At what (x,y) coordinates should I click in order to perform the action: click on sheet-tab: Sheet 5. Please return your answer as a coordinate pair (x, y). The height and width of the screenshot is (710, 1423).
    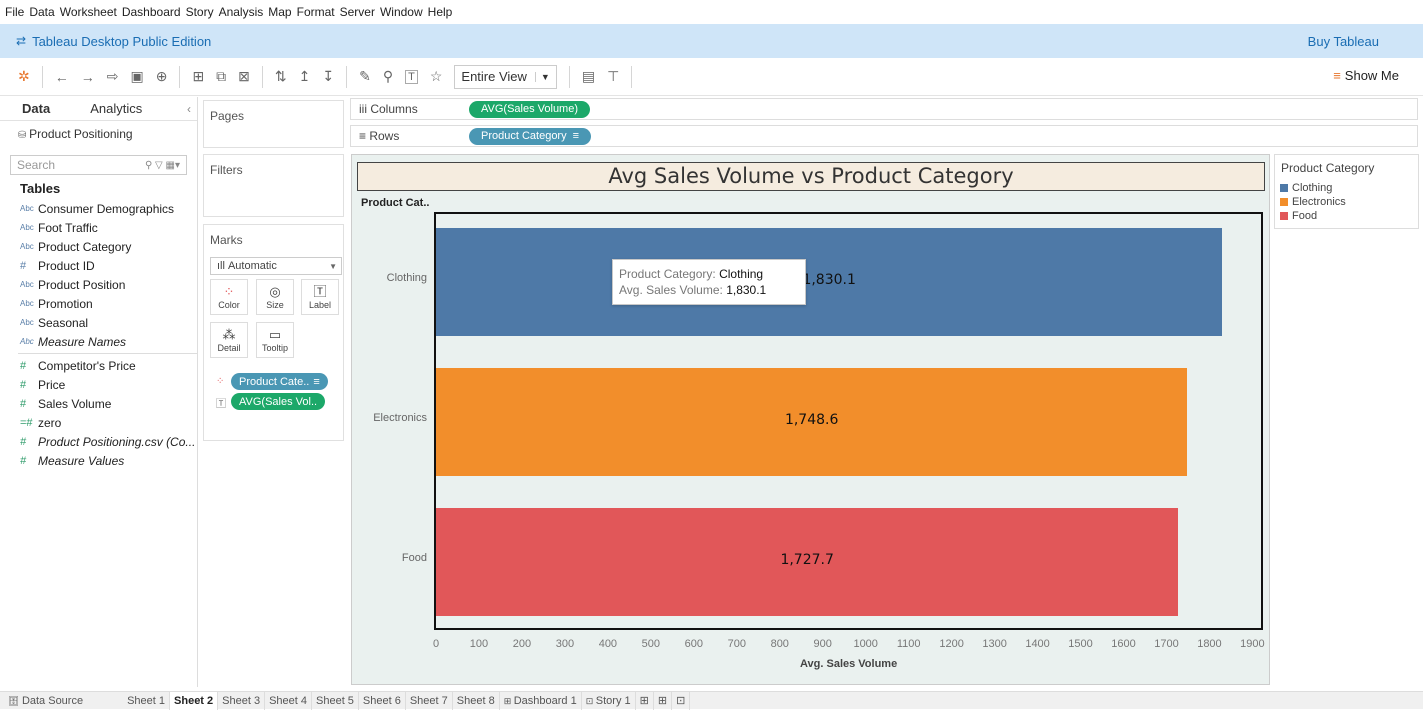
    Looking at the image, I should click on (335, 700).